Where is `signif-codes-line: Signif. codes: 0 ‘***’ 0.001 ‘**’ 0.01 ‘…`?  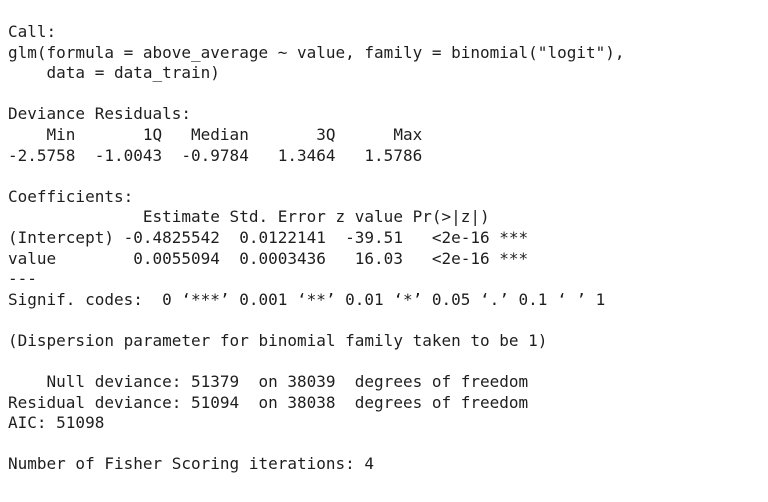
signif-codes-line: Signif. codes: 0 ‘***’ 0.001 ‘**’ 0.01 ‘… is located at coordinates (307, 299).